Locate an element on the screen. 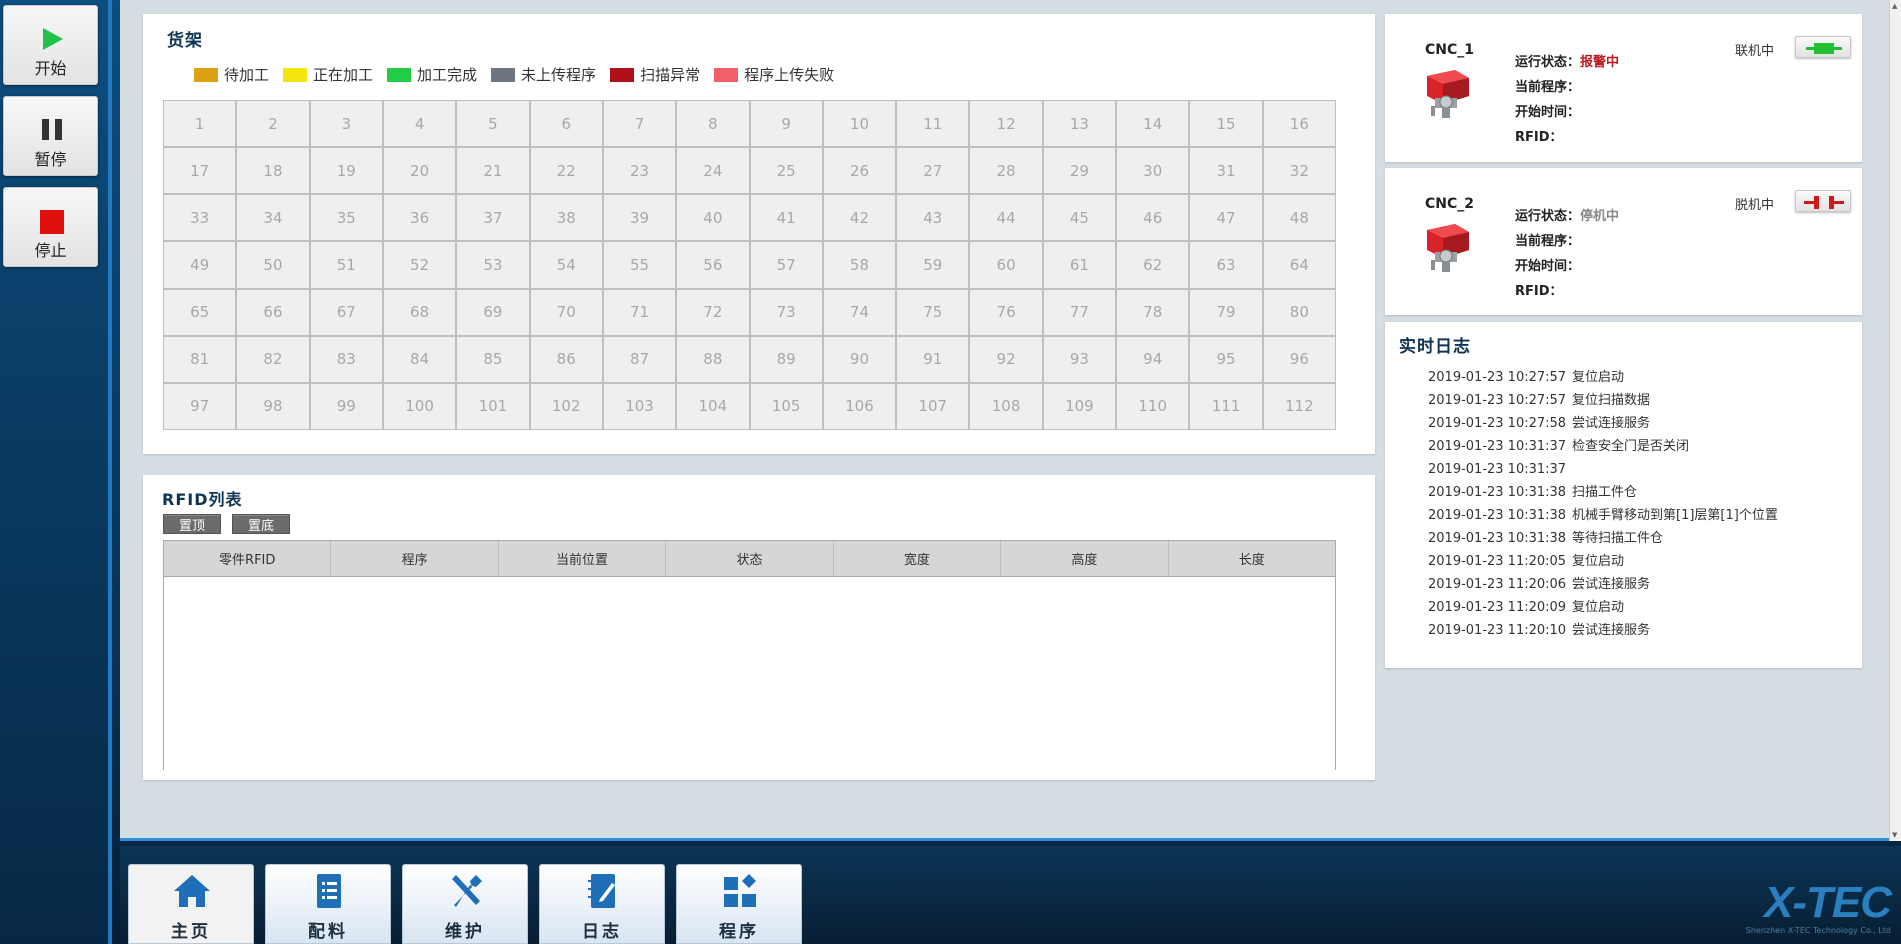  shelf-cell: 77 is located at coordinates (1079, 312).